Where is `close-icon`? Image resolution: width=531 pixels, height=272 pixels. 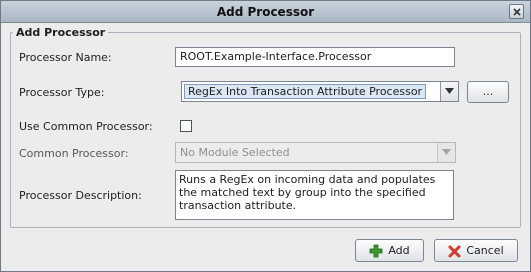
close-icon is located at coordinates (517, 12).